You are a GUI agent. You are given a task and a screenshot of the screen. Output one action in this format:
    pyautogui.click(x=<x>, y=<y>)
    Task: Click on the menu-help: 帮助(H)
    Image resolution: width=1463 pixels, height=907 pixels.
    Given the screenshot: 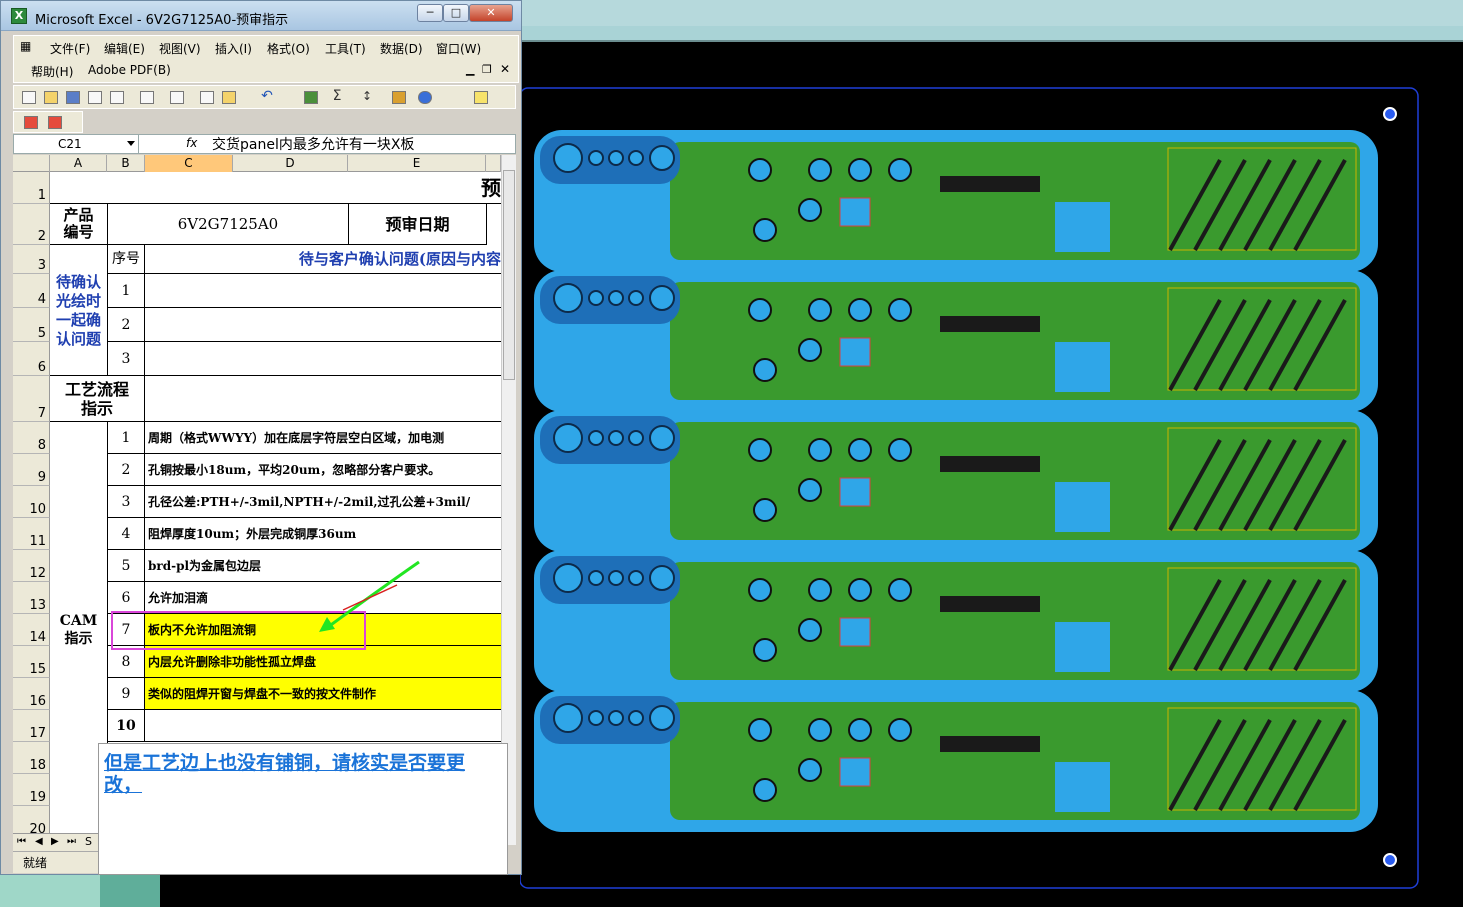 What is the action you would take?
    pyautogui.click(x=52, y=71)
    